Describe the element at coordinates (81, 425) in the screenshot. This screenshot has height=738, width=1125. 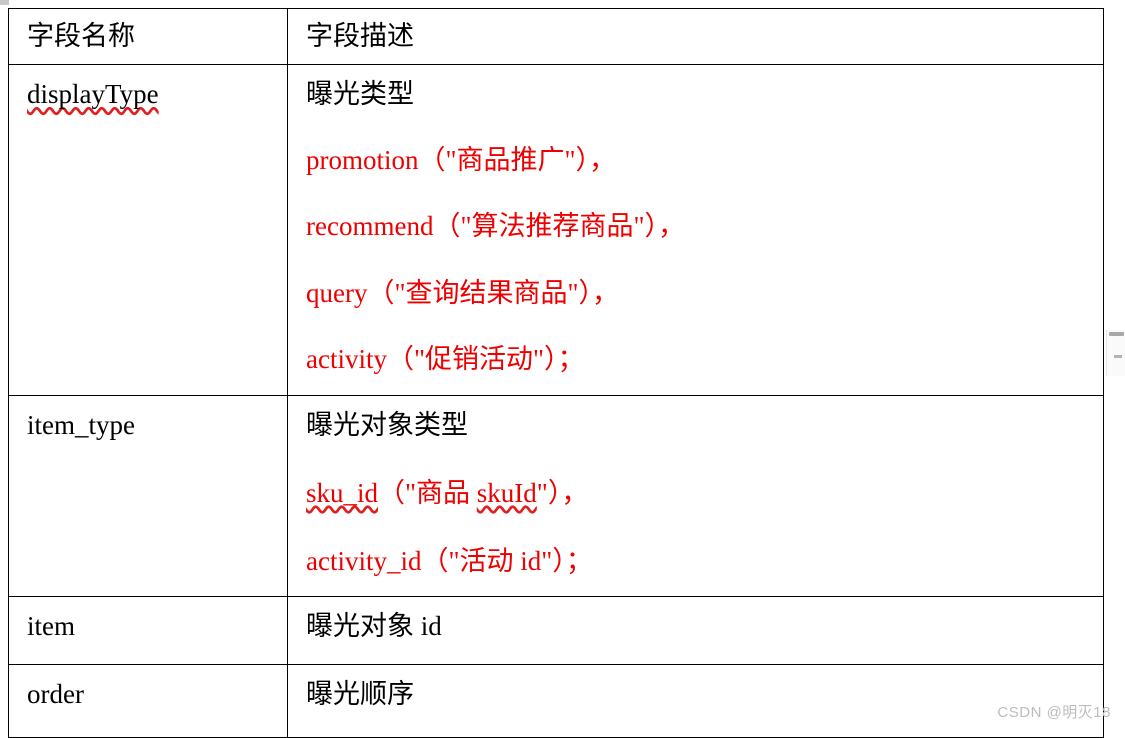
I see `field-name-item-type: item_type` at that location.